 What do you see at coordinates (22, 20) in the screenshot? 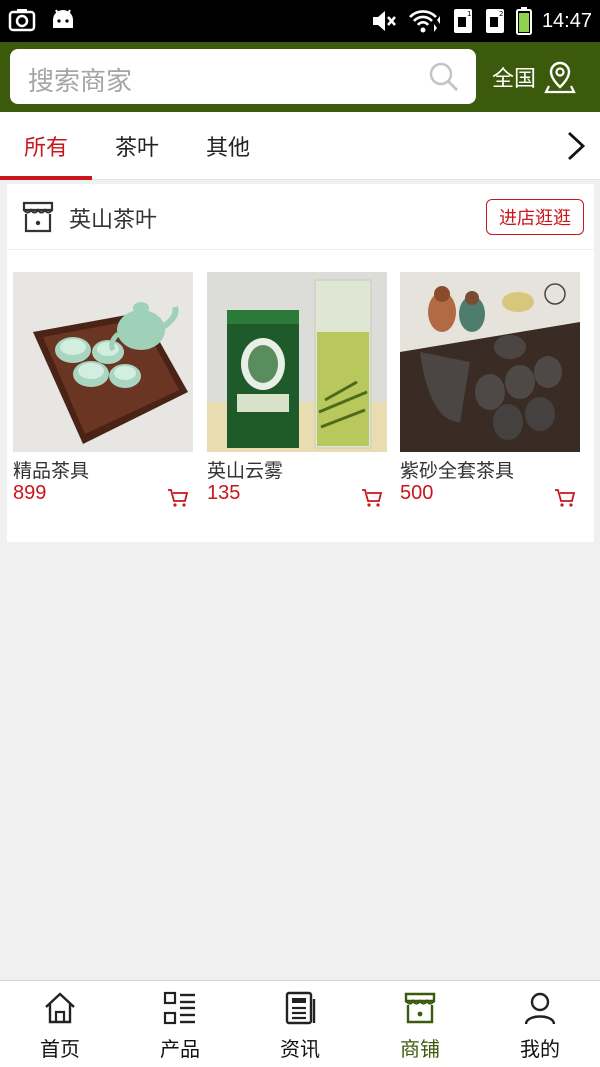
I see `screenshot-icon` at bounding box center [22, 20].